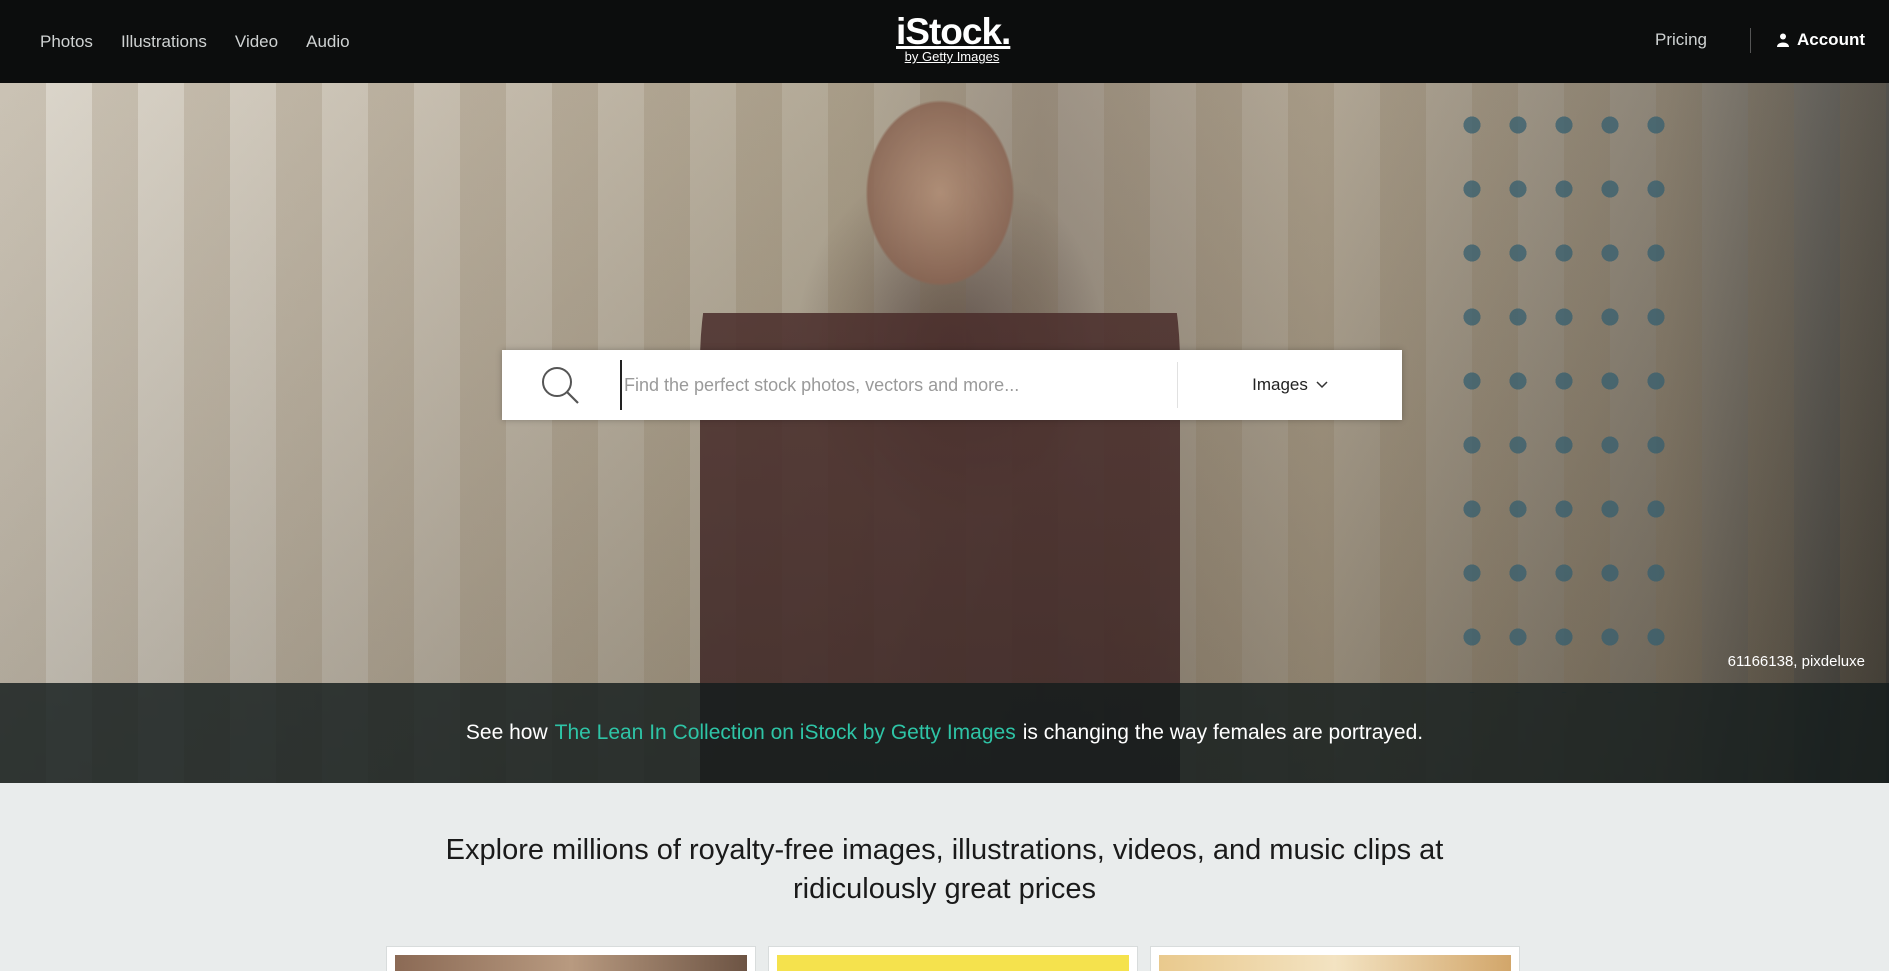  Describe the element at coordinates (953, 31) in the screenshot. I see `logo-main-text: iStock.` at that location.